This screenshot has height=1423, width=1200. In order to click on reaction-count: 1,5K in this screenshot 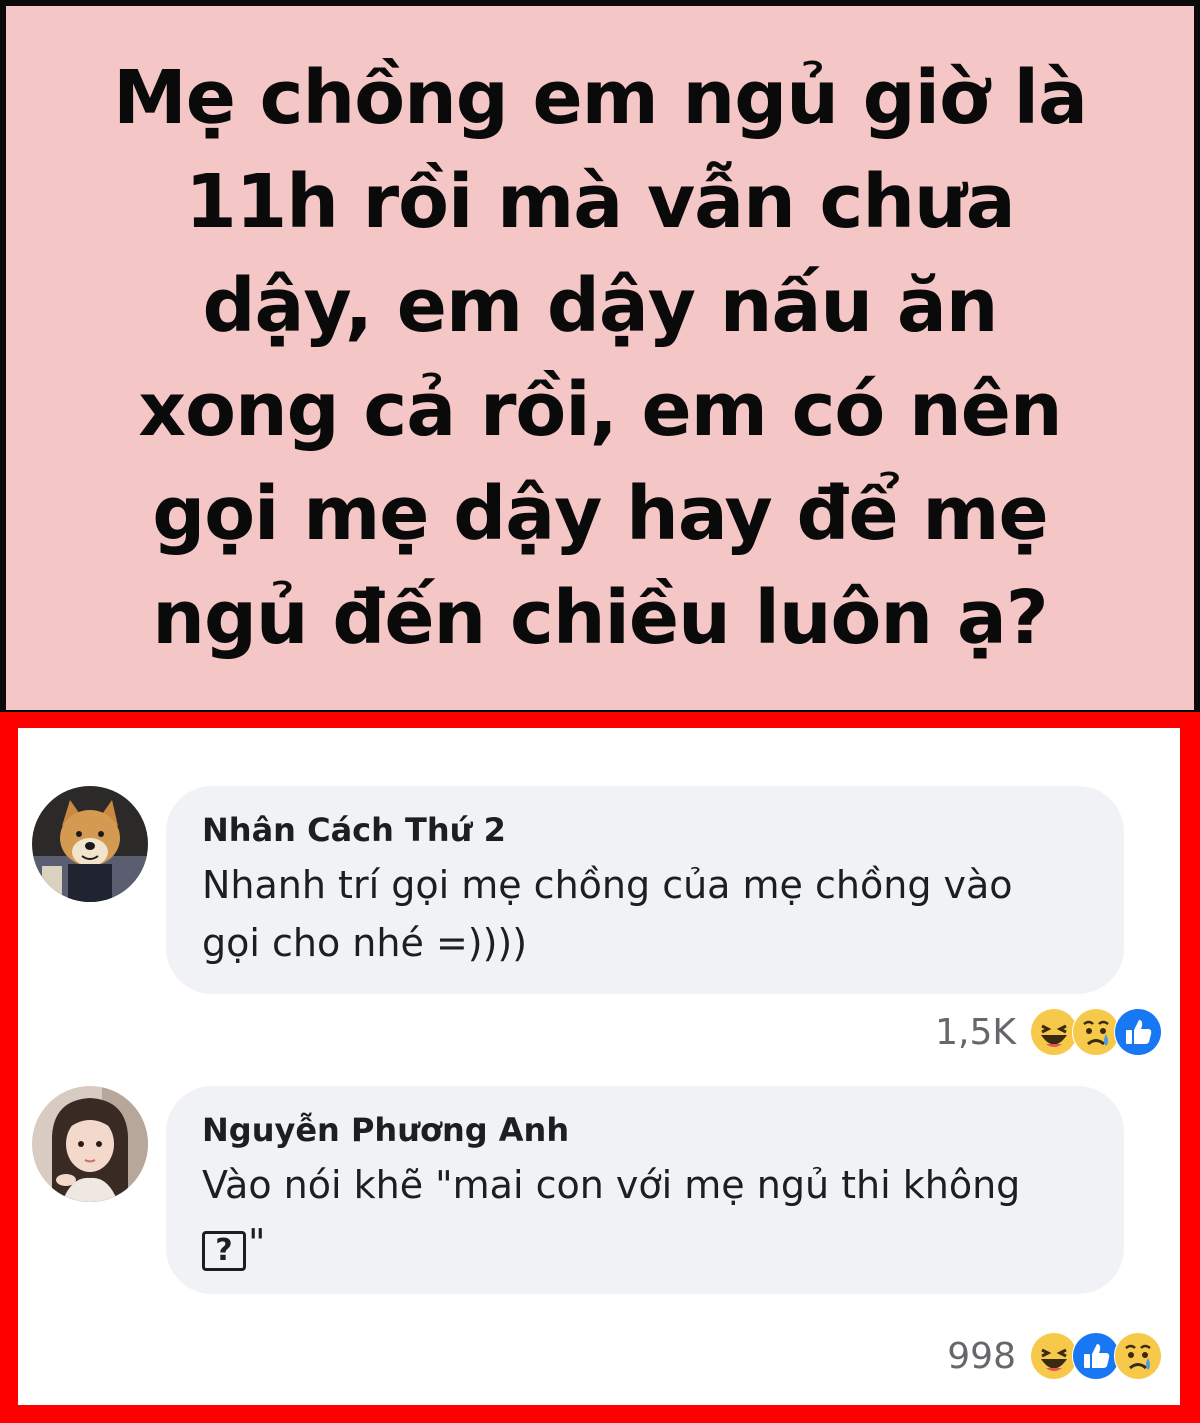, I will do `click(975, 1032)`.